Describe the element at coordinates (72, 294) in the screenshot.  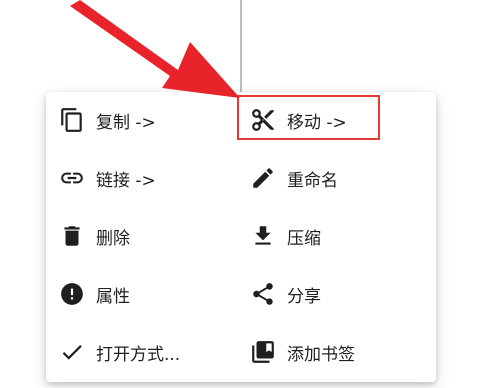
I see `info-icon` at that location.